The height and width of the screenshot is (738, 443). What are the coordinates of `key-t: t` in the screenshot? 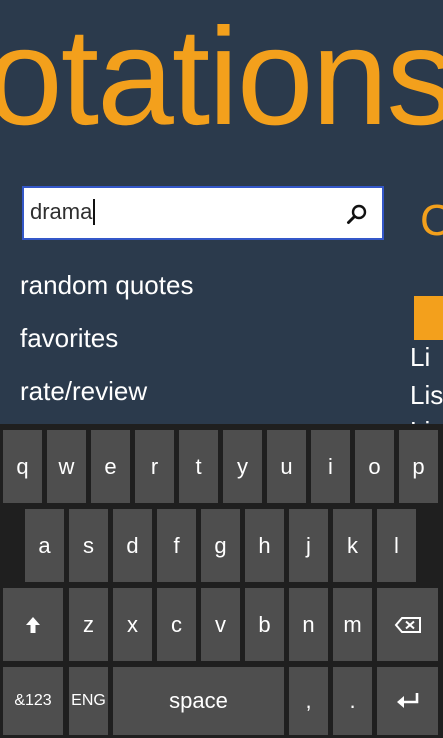 It's located at (198, 466).